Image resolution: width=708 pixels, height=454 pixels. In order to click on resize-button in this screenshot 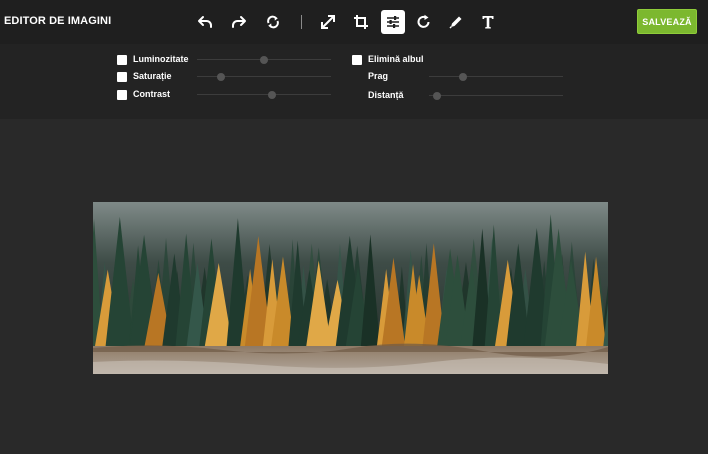, I will do `click(328, 22)`.